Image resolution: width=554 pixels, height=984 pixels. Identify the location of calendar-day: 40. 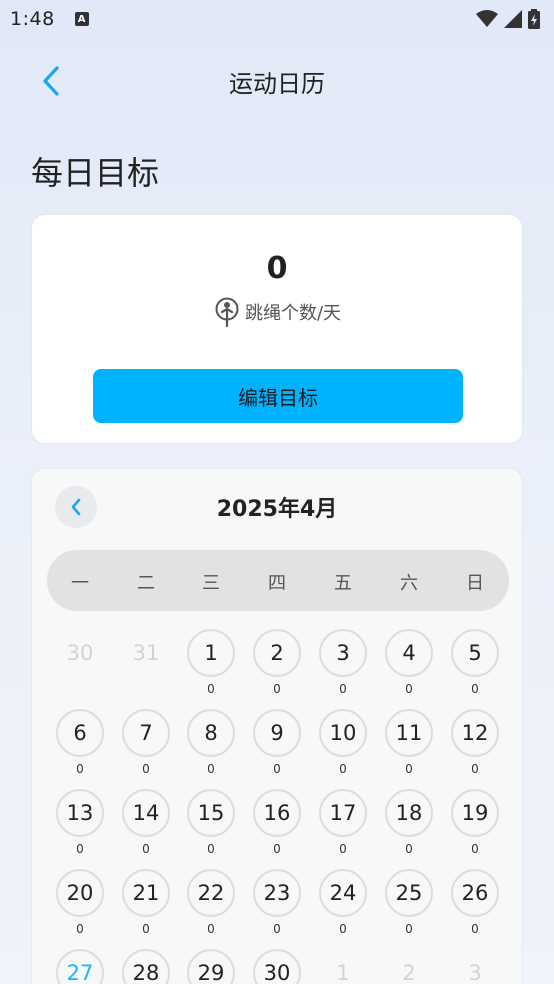
(409, 669).